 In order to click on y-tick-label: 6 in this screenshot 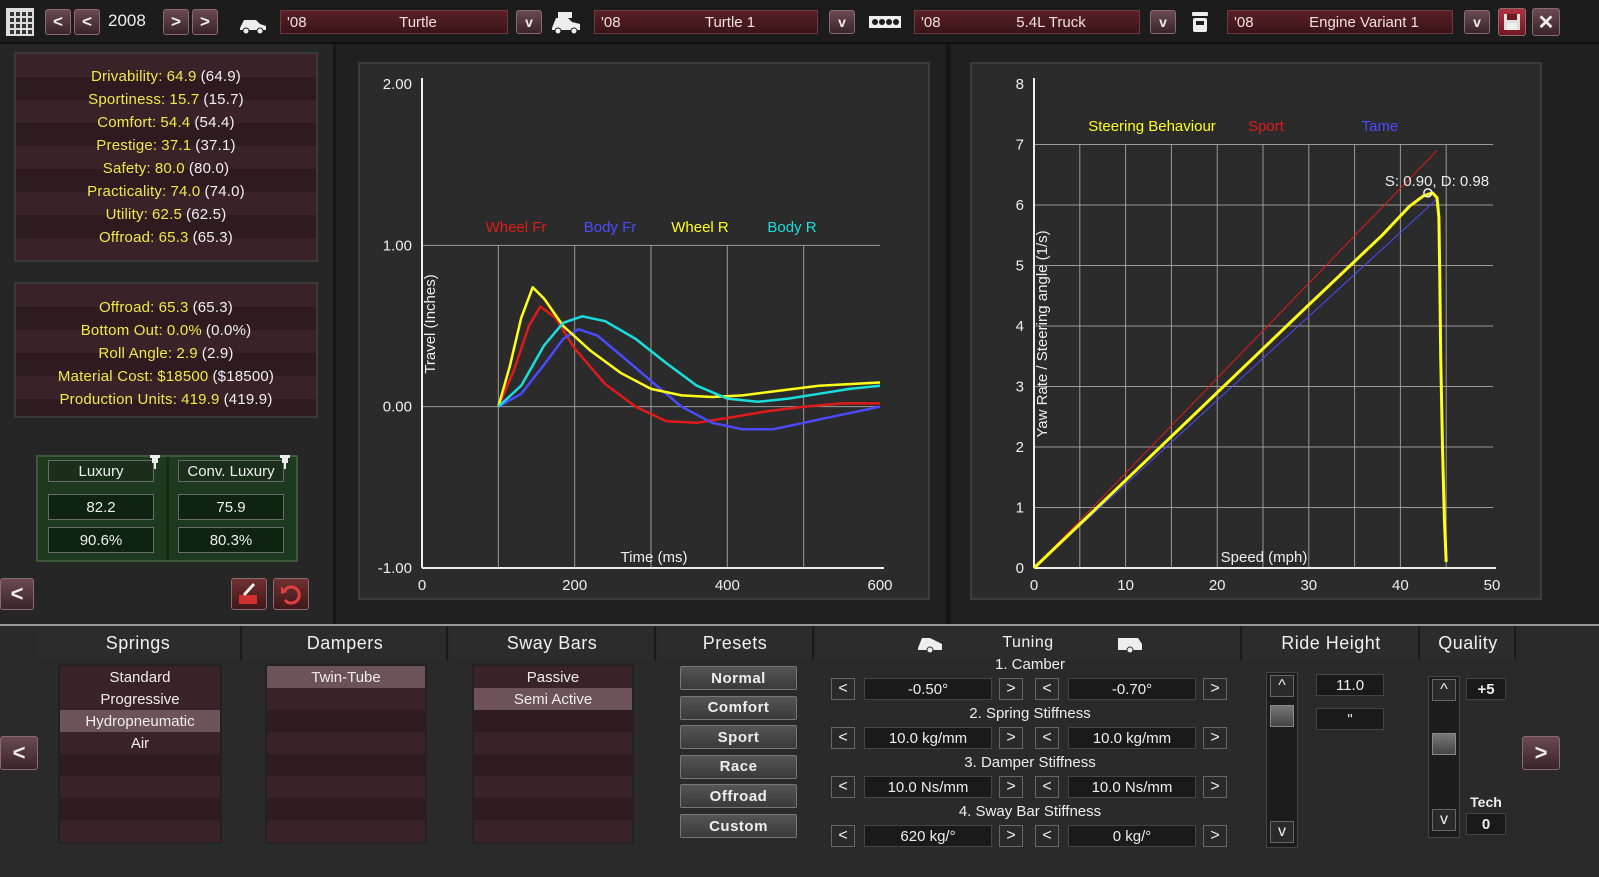, I will do `click(1020, 205)`.